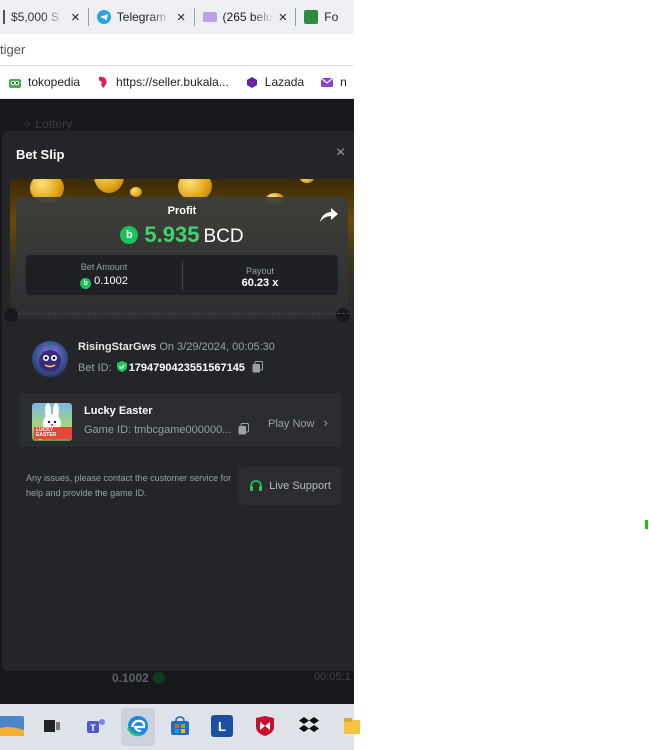 Image resolution: width=649 pixels, height=750 pixels. I want to click on bet-id-label: Bet ID:, so click(95, 368).